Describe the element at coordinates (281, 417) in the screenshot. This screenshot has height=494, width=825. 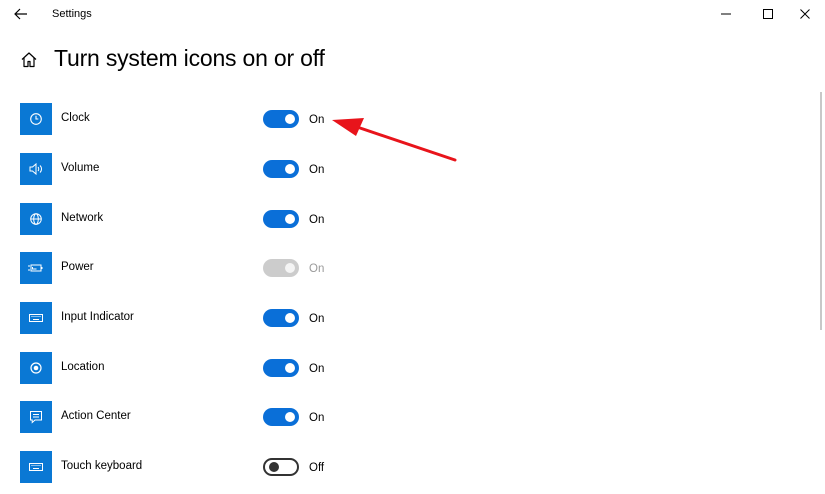
I see `action-center-toggle` at that location.